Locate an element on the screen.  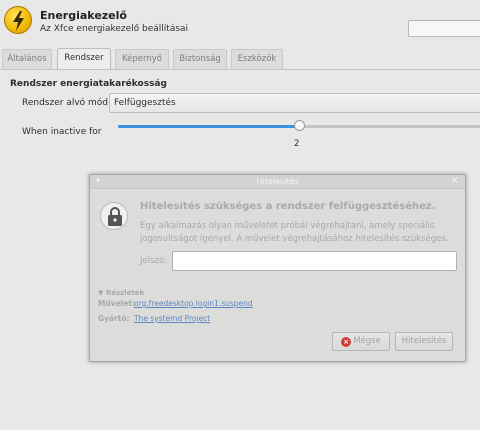
sleep-mode-select: Felfüggesztés is located at coordinates (294, 103).